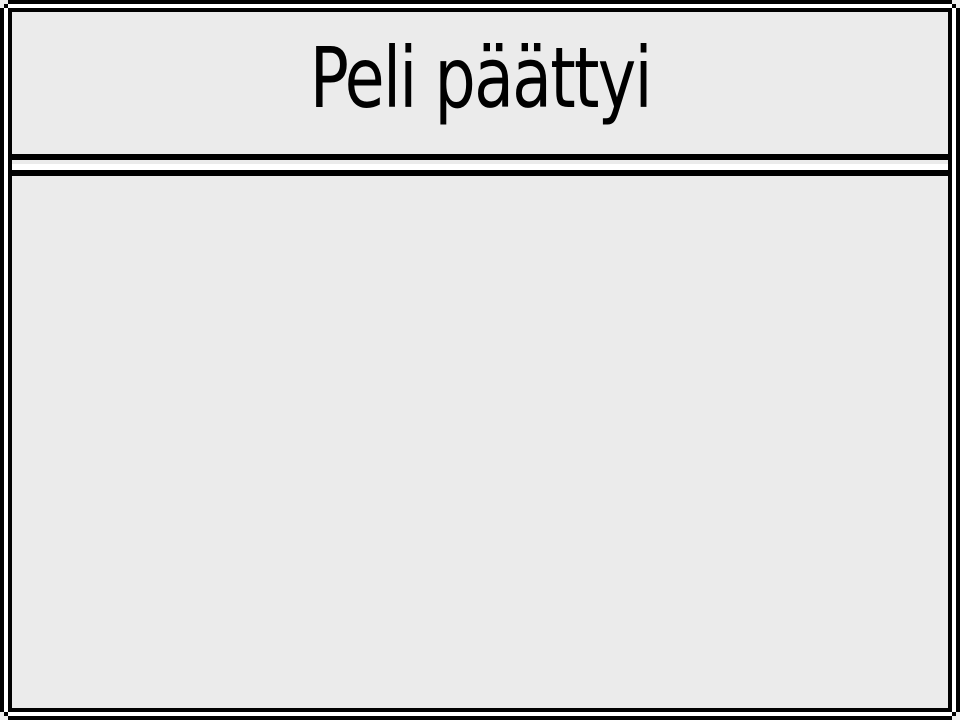  What do you see at coordinates (956, 716) in the screenshot?
I see `frame-corner-bottom-right` at bounding box center [956, 716].